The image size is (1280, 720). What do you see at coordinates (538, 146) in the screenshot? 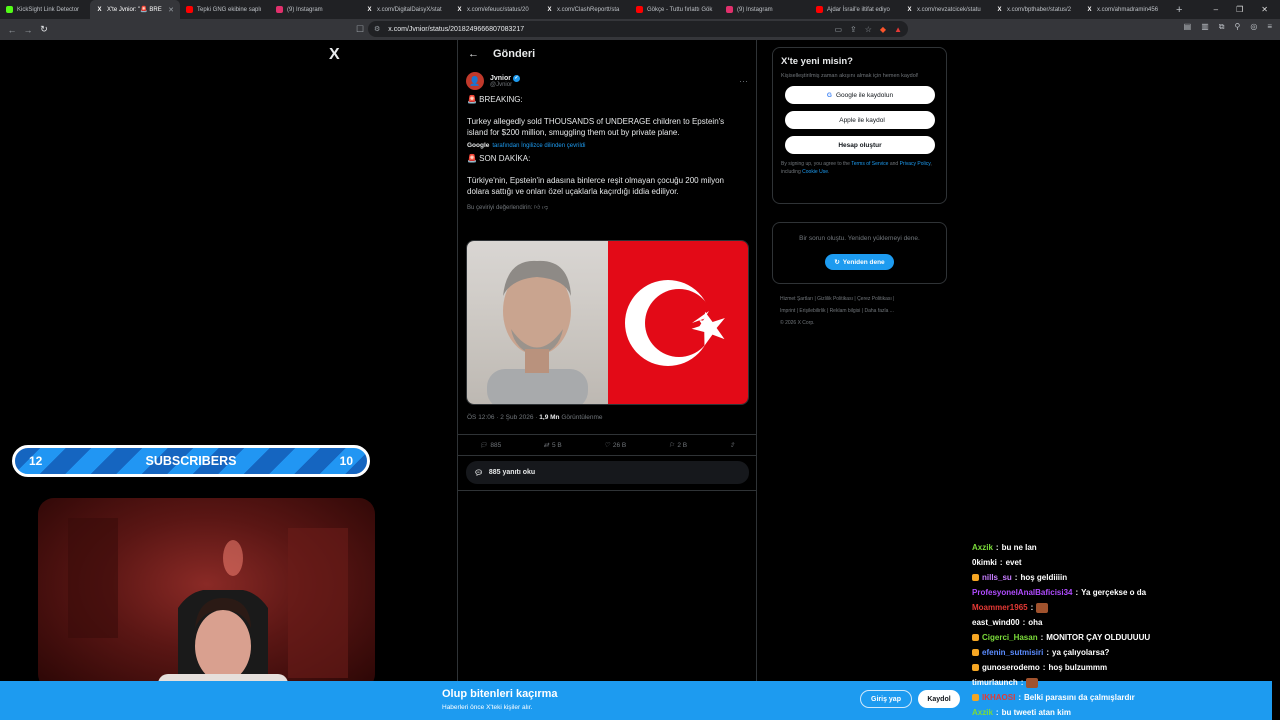
I see `translation-link: tarafından İngilizce dilinden çevrildi` at bounding box center [538, 146].